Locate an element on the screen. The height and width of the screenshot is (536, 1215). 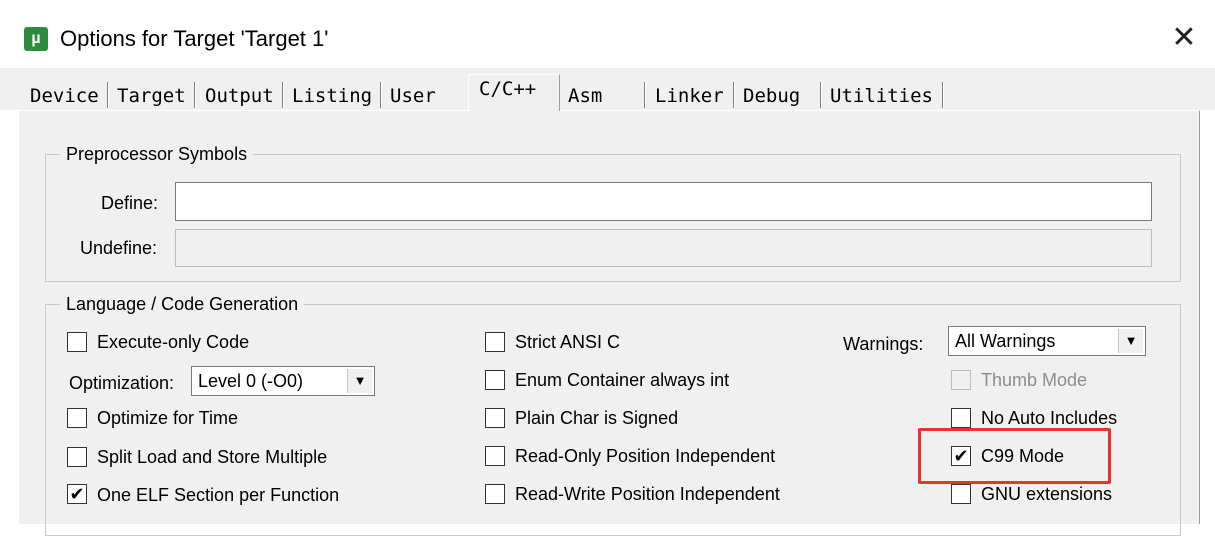
warnings-label: Warnings: is located at coordinates (883, 344).